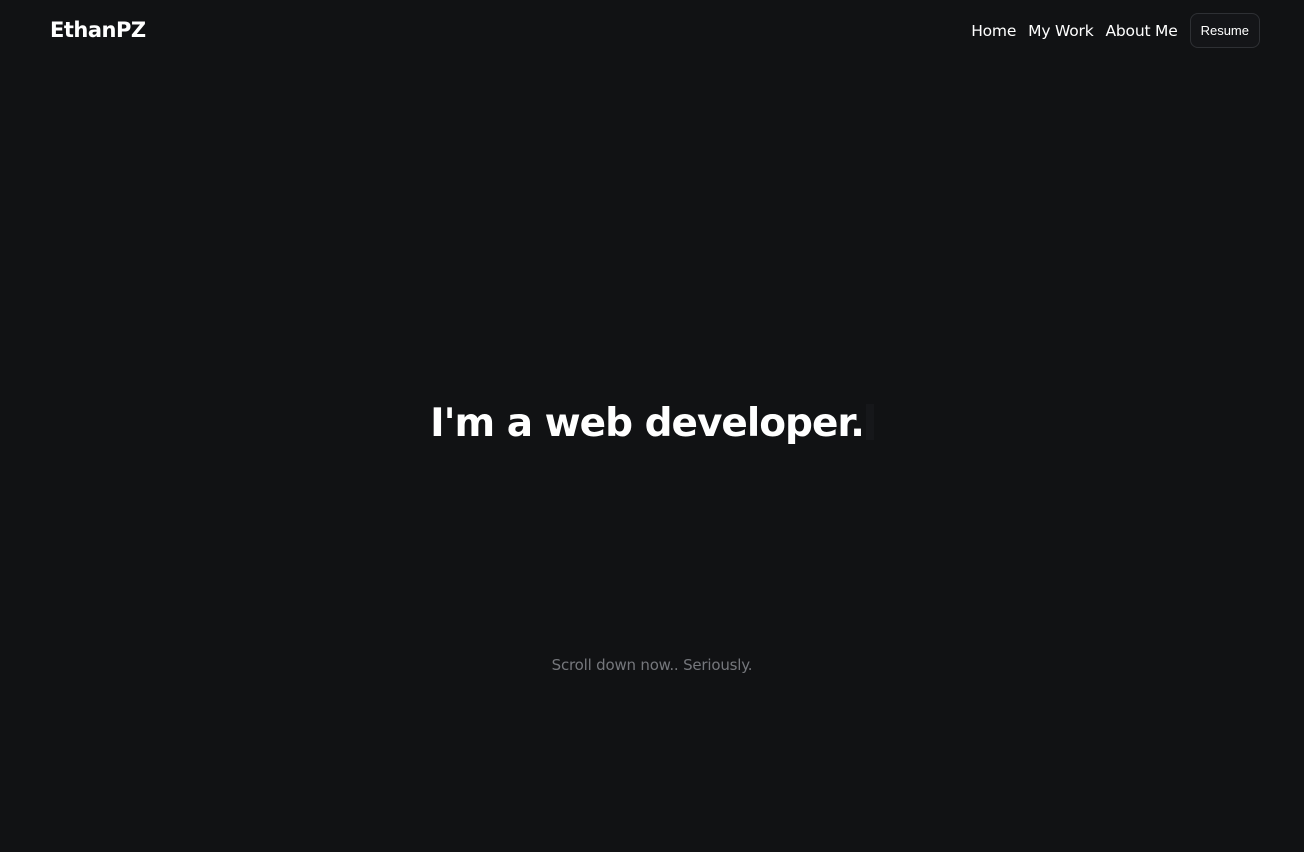 This screenshot has width=1304, height=852. I want to click on nav-link-home: Home, so click(993, 31).